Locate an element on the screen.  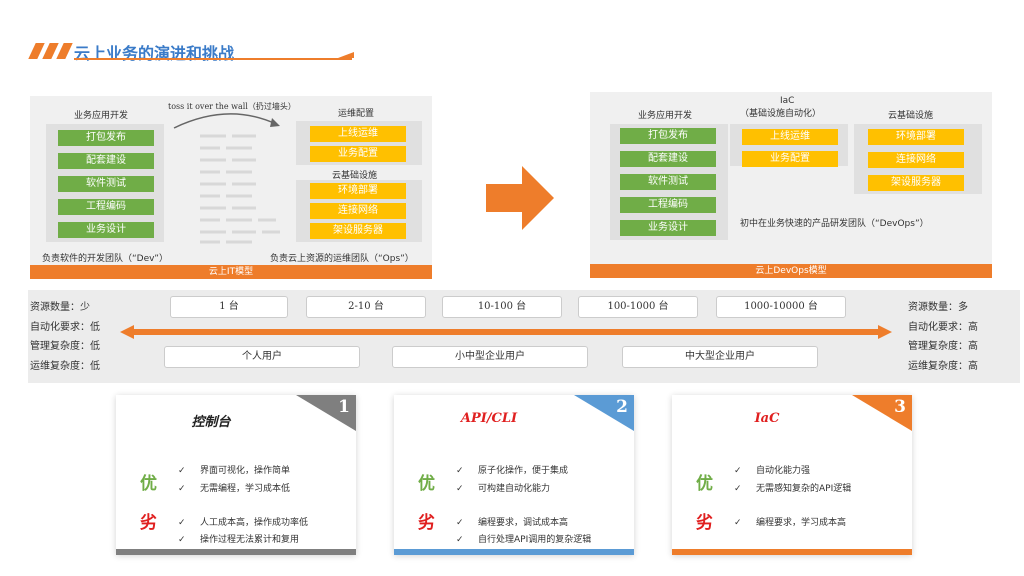
title-underline is located at coordinates (213, 59).